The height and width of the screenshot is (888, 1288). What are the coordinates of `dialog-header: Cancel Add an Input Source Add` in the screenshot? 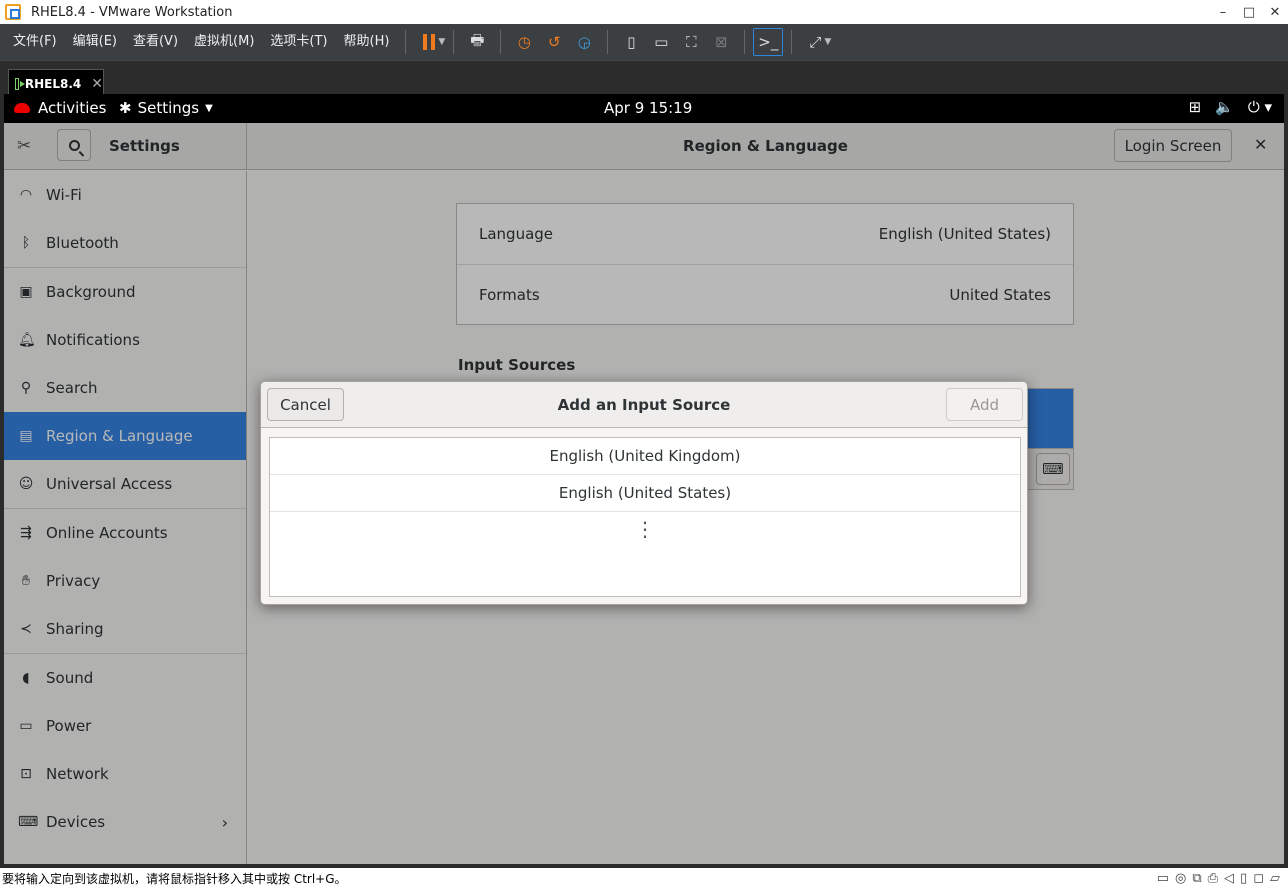 It's located at (644, 405).